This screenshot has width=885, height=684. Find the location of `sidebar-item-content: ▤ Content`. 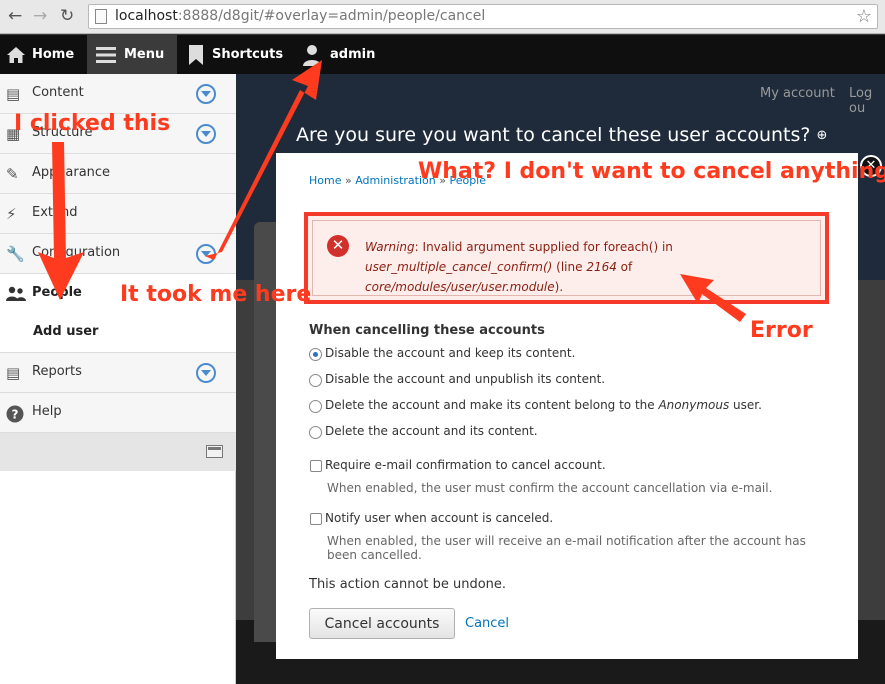

sidebar-item-content: ▤ Content is located at coordinates (118, 94).